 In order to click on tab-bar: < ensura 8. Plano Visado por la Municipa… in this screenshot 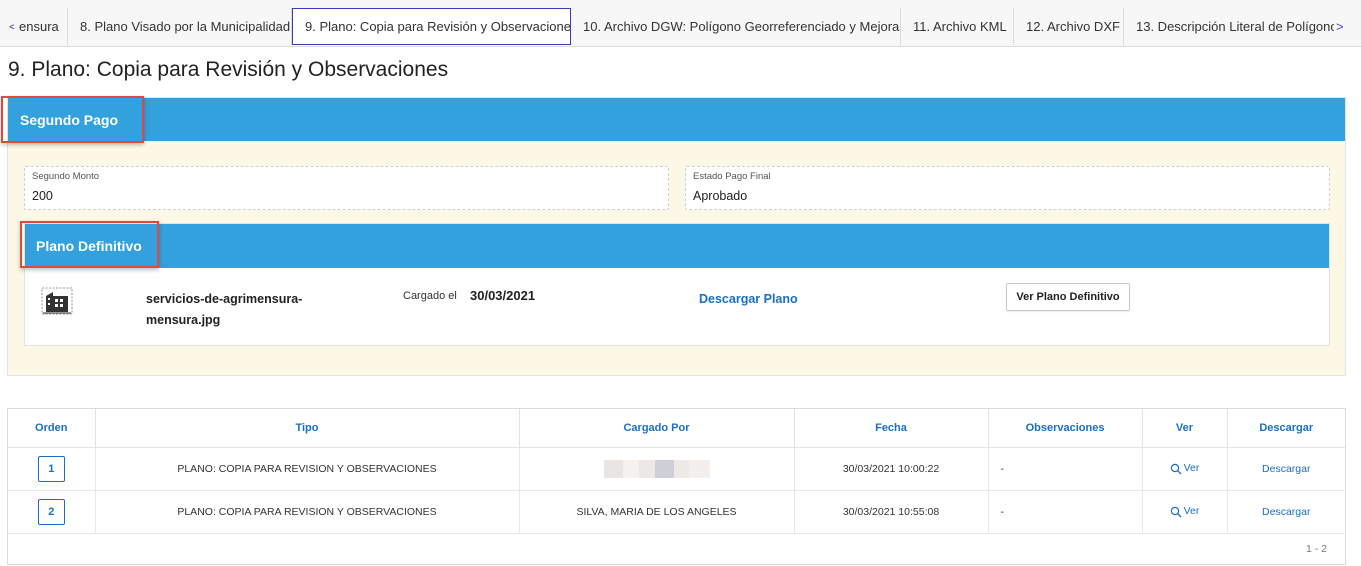, I will do `click(680, 23)`.